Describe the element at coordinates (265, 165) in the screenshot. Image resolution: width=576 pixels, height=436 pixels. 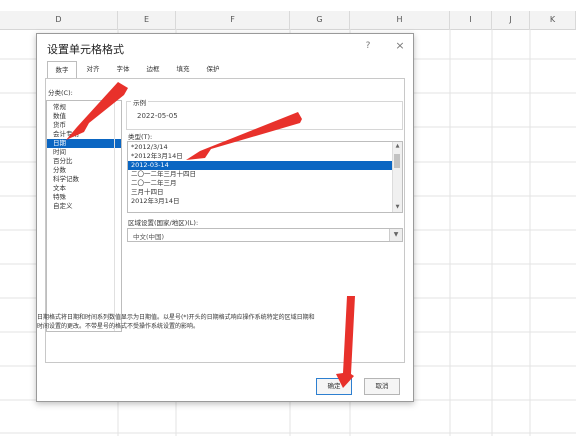
I see `type-item-selected: 2012-03-14` at that location.